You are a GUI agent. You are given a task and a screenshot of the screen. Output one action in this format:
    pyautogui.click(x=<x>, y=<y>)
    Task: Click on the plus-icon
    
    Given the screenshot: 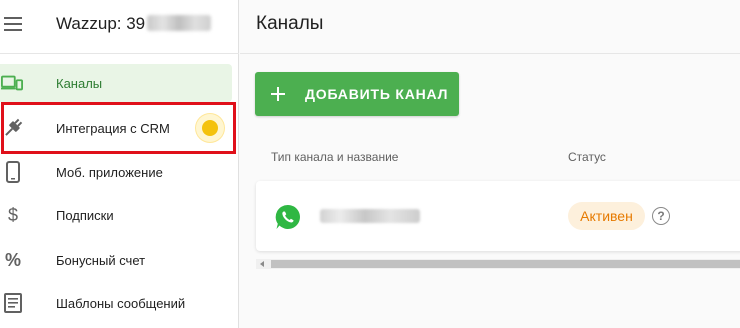 What is the action you would take?
    pyautogui.click(x=278, y=94)
    